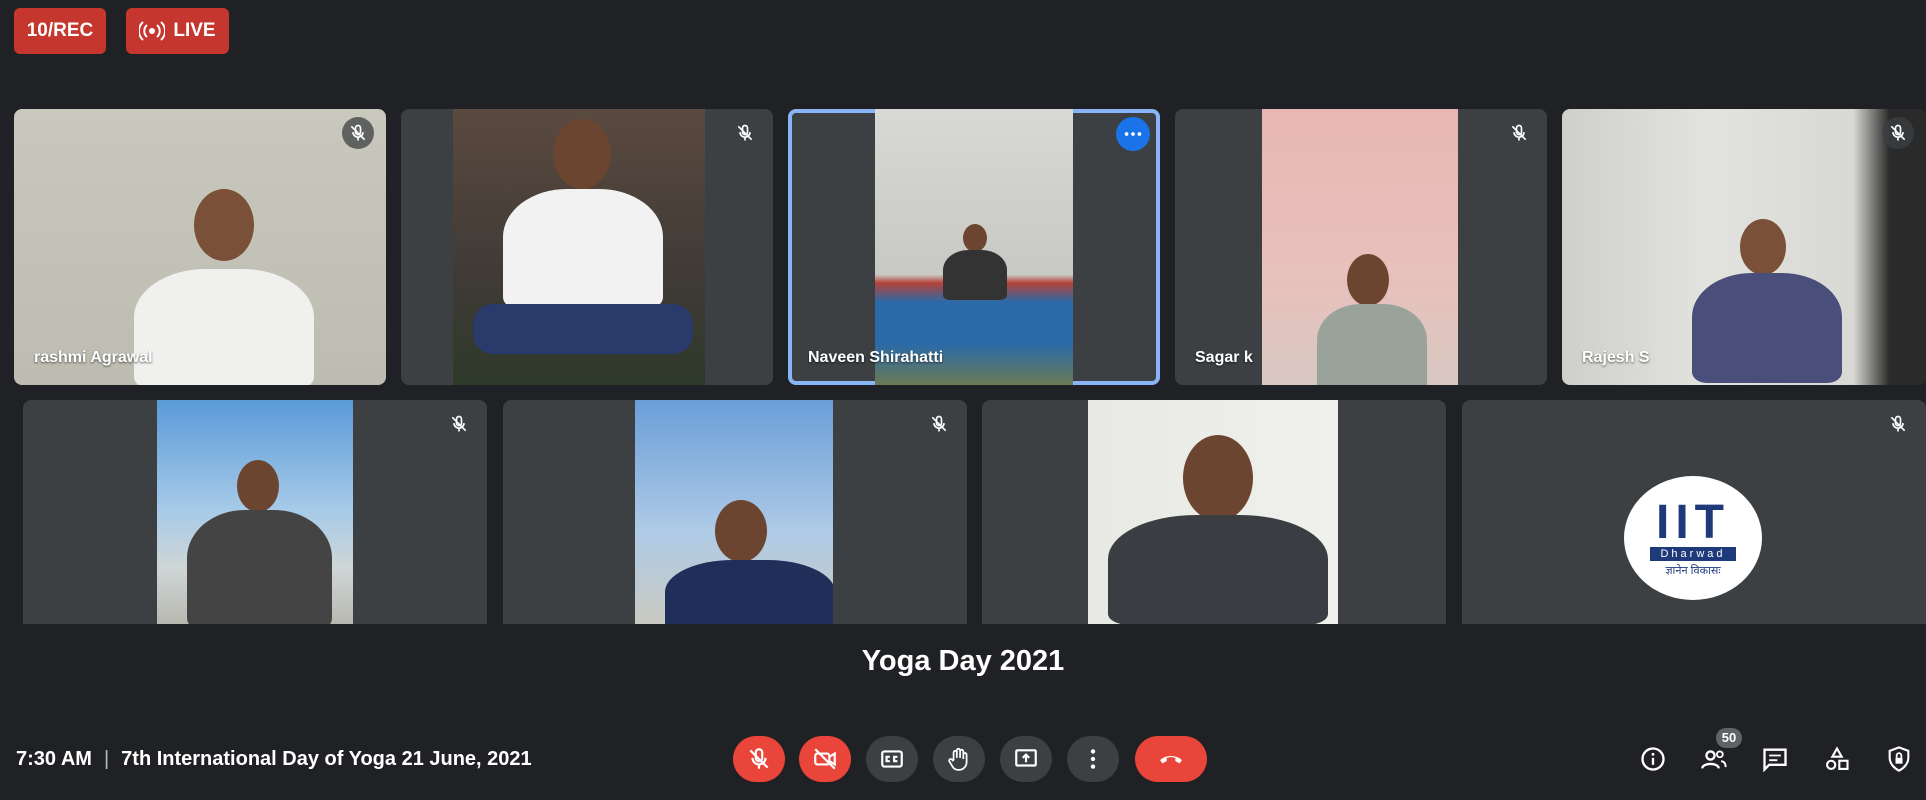  What do you see at coordinates (54, 759) in the screenshot?
I see `clock-time: 7:30 AM` at bounding box center [54, 759].